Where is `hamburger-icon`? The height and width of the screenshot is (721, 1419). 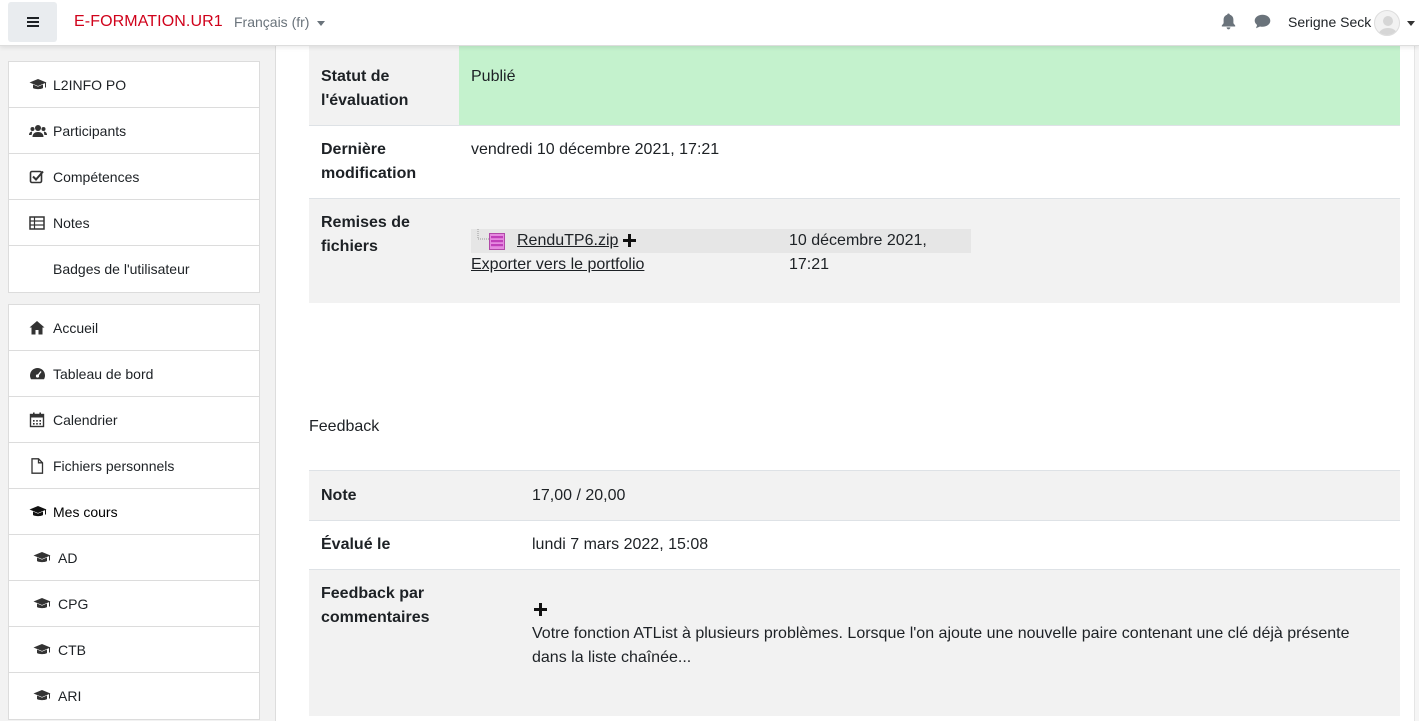
hamburger-icon is located at coordinates (32, 22).